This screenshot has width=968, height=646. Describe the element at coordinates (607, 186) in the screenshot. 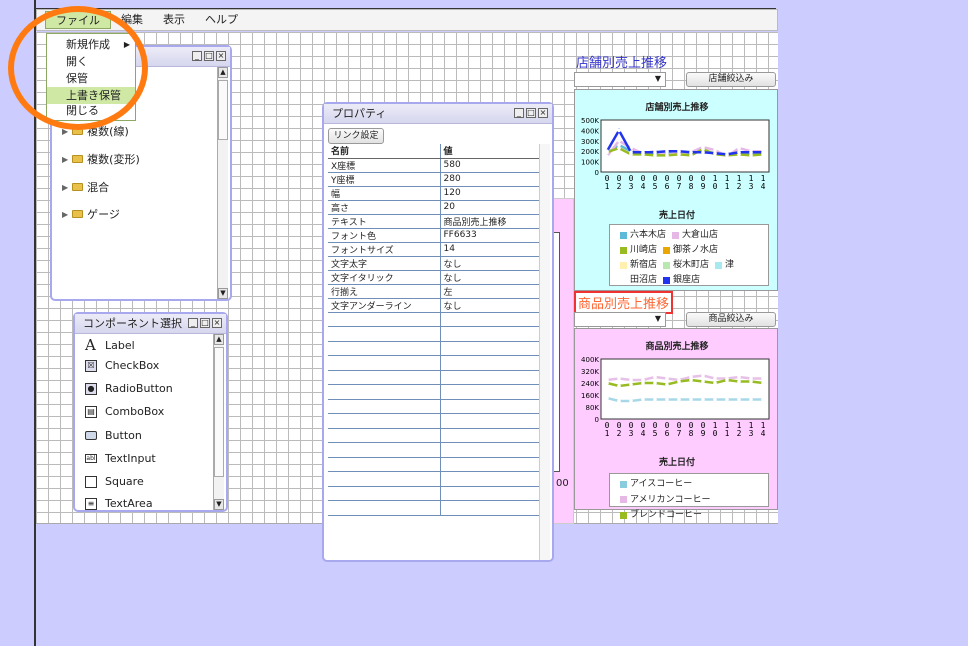

I see `x-tick-label: 1` at that location.